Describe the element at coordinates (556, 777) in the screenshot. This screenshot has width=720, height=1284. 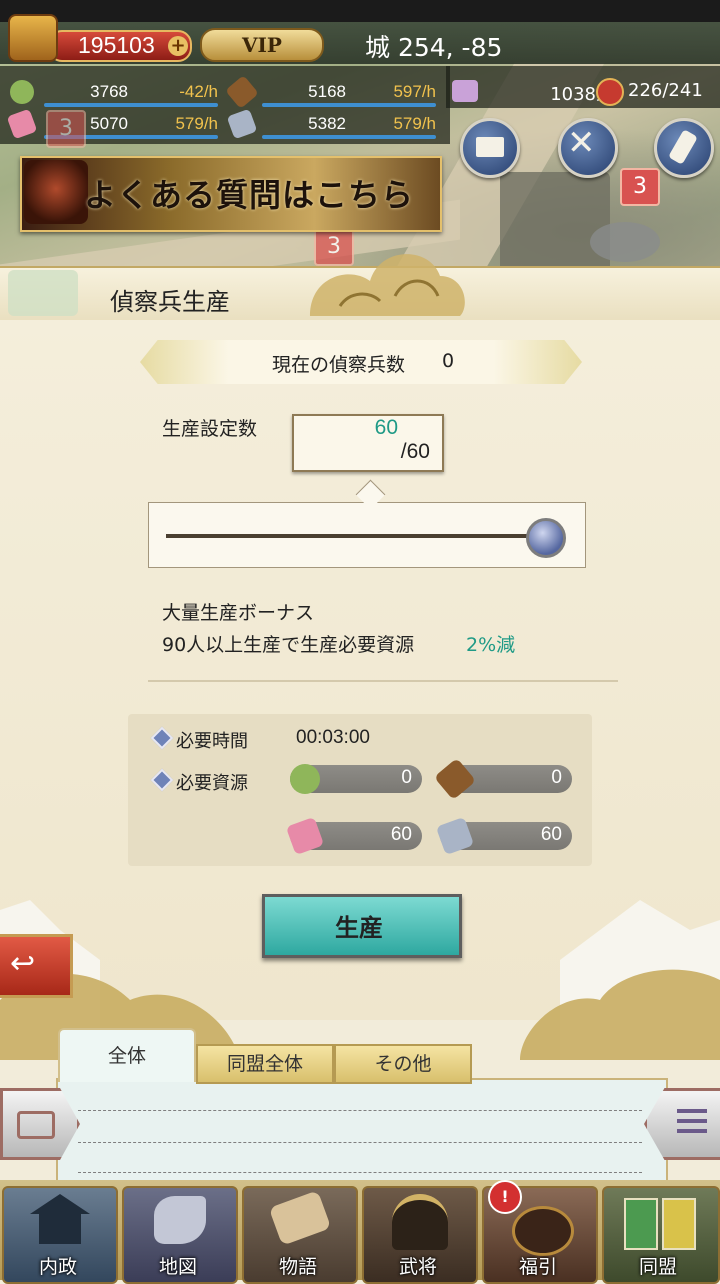
I see `cost-wood-value: 0` at that location.